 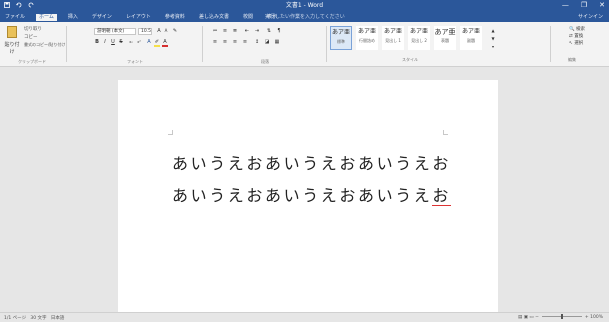 What do you see at coordinates (145, 31) in the screenshot?
I see `font-size-select: 10.5` at bounding box center [145, 31].